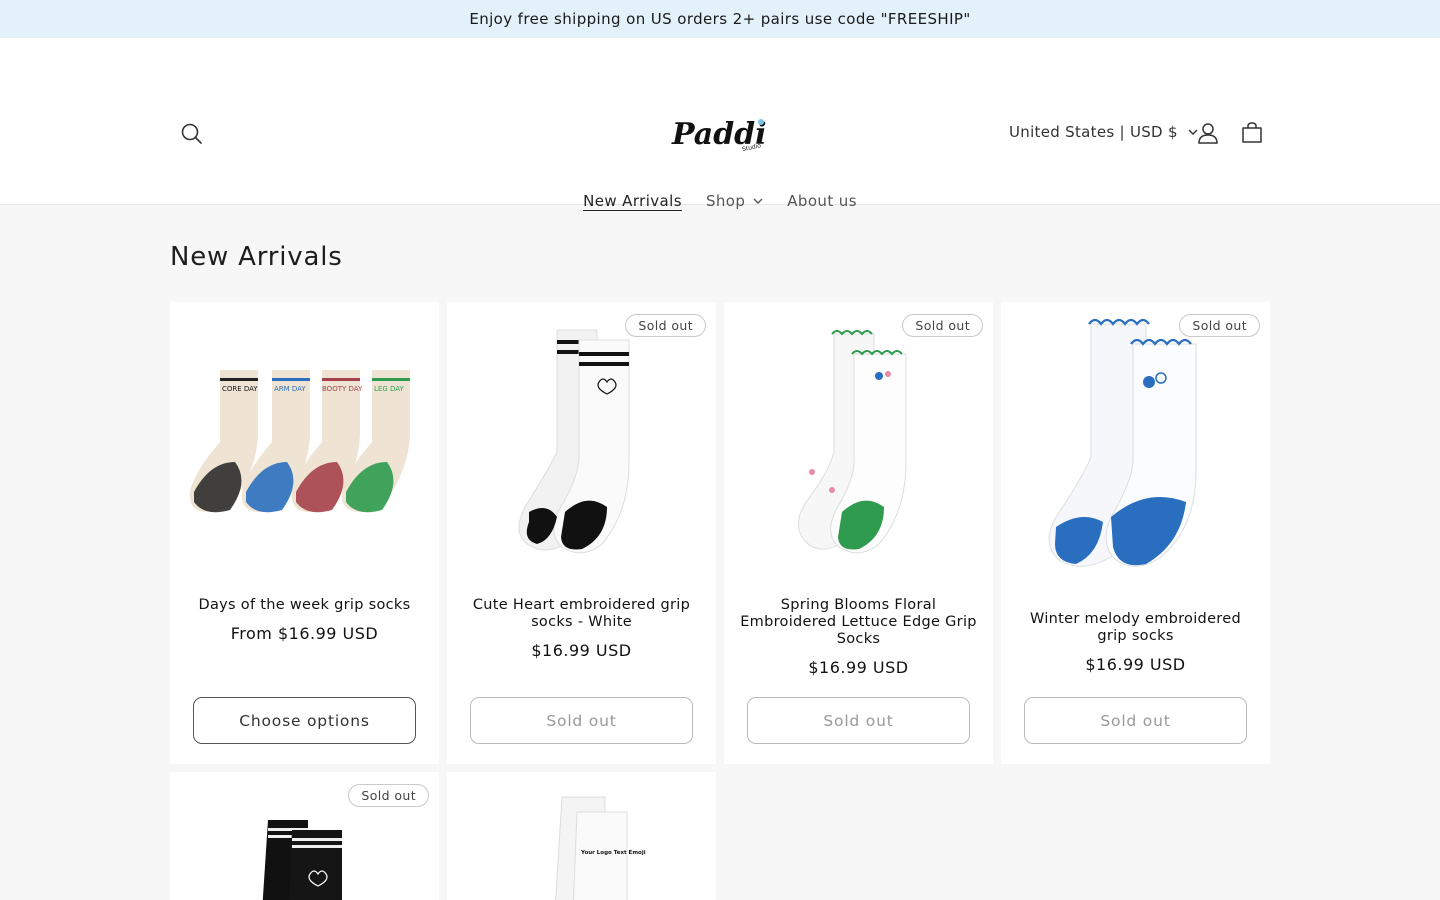  I want to click on product-image: Your Logo Text Emoji, so click(581, 841).